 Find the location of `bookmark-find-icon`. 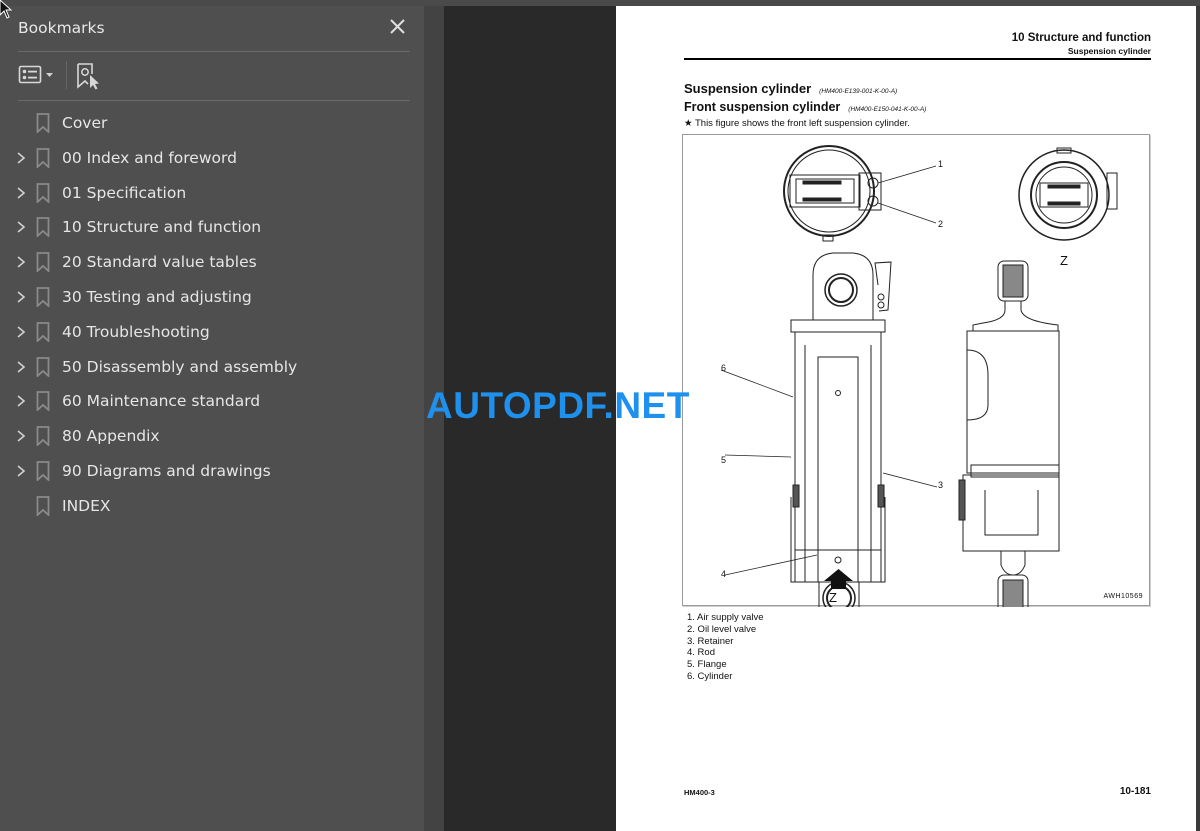

bookmark-find-icon is located at coordinates (88, 76).